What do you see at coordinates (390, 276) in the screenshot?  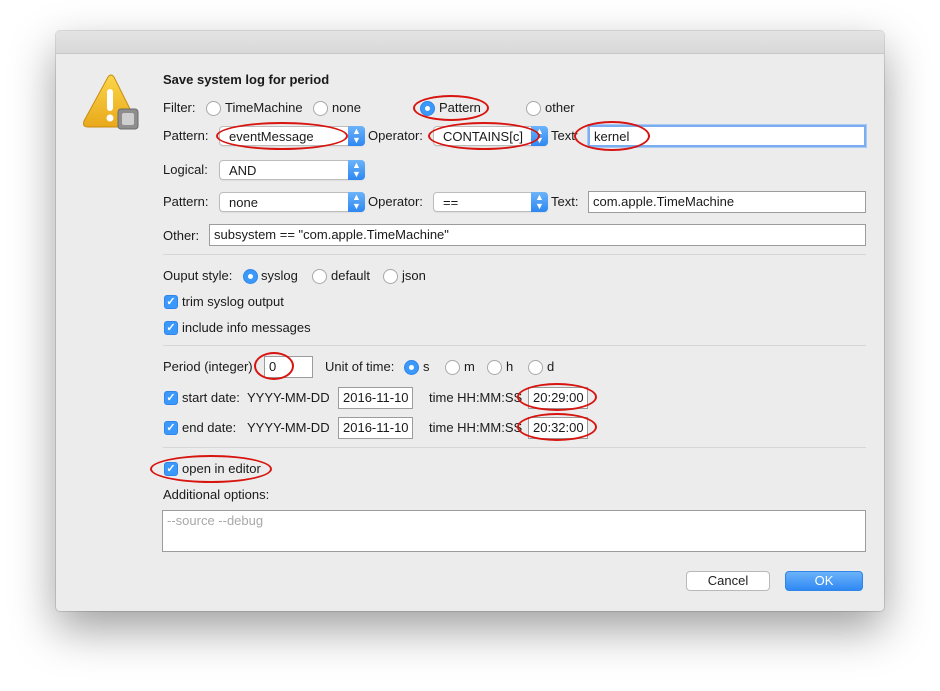 I see `output-radio-json` at bounding box center [390, 276].